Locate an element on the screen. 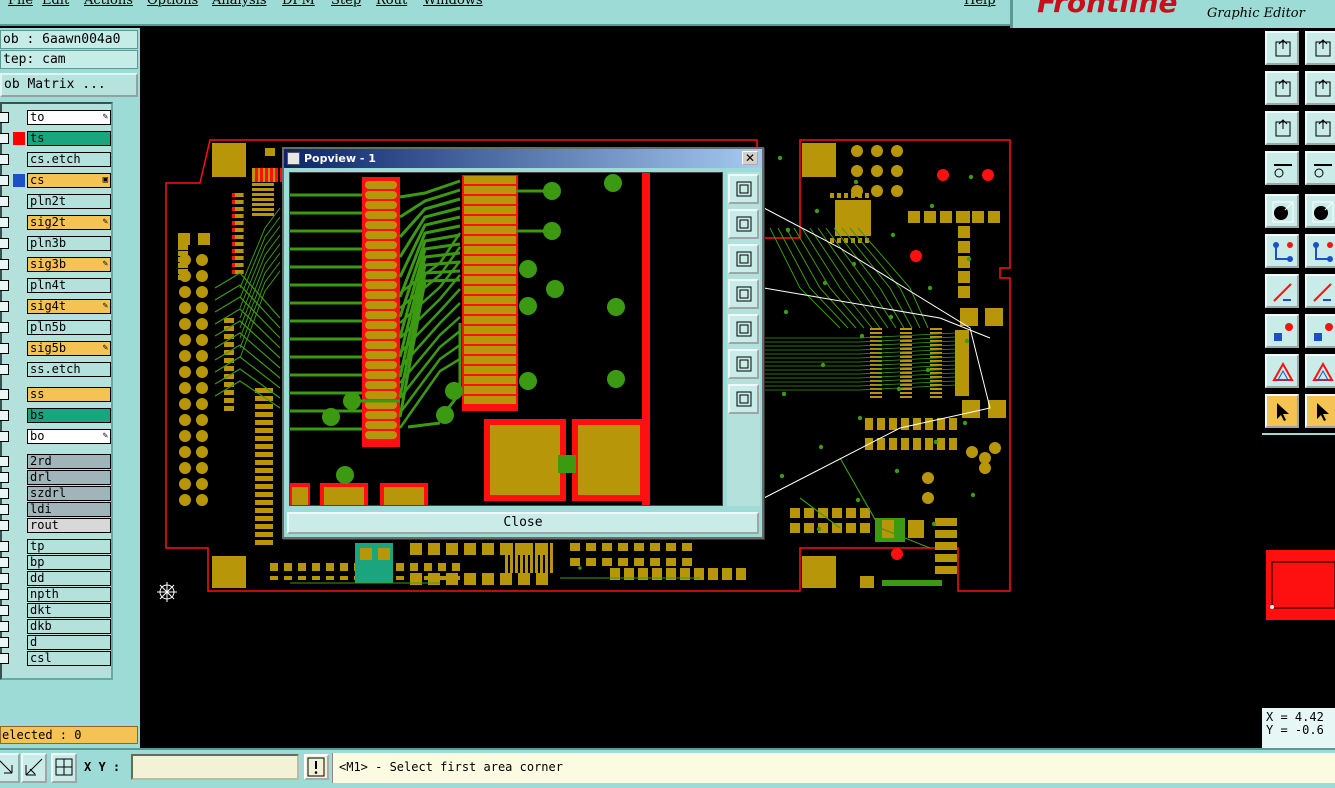  menu-step: Step is located at coordinates (346, 4).